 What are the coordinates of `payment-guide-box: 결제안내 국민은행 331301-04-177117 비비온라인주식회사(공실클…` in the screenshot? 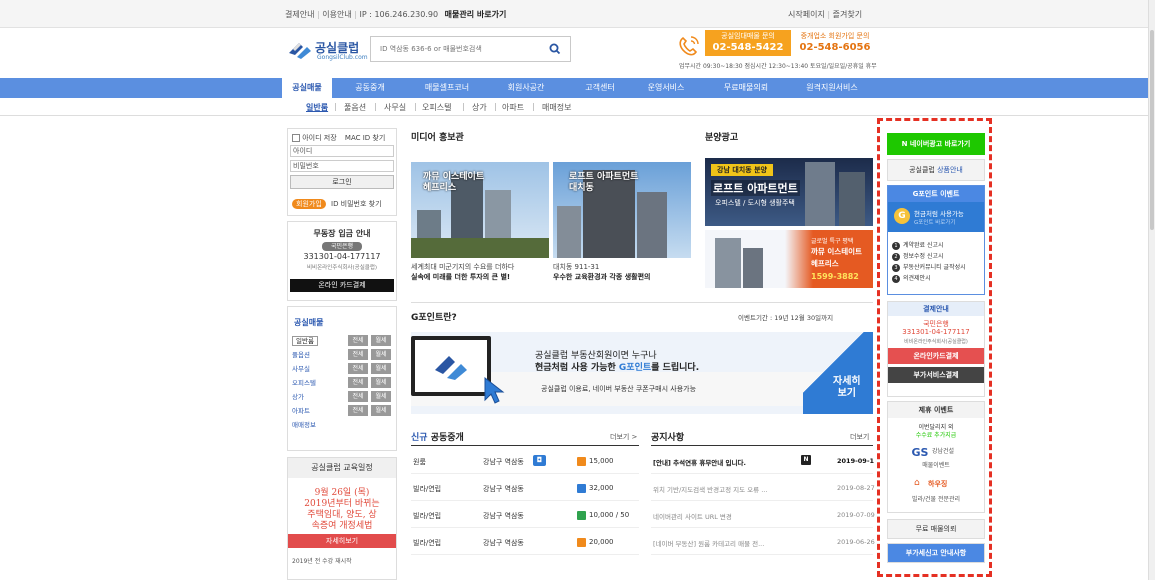 It's located at (936, 349).